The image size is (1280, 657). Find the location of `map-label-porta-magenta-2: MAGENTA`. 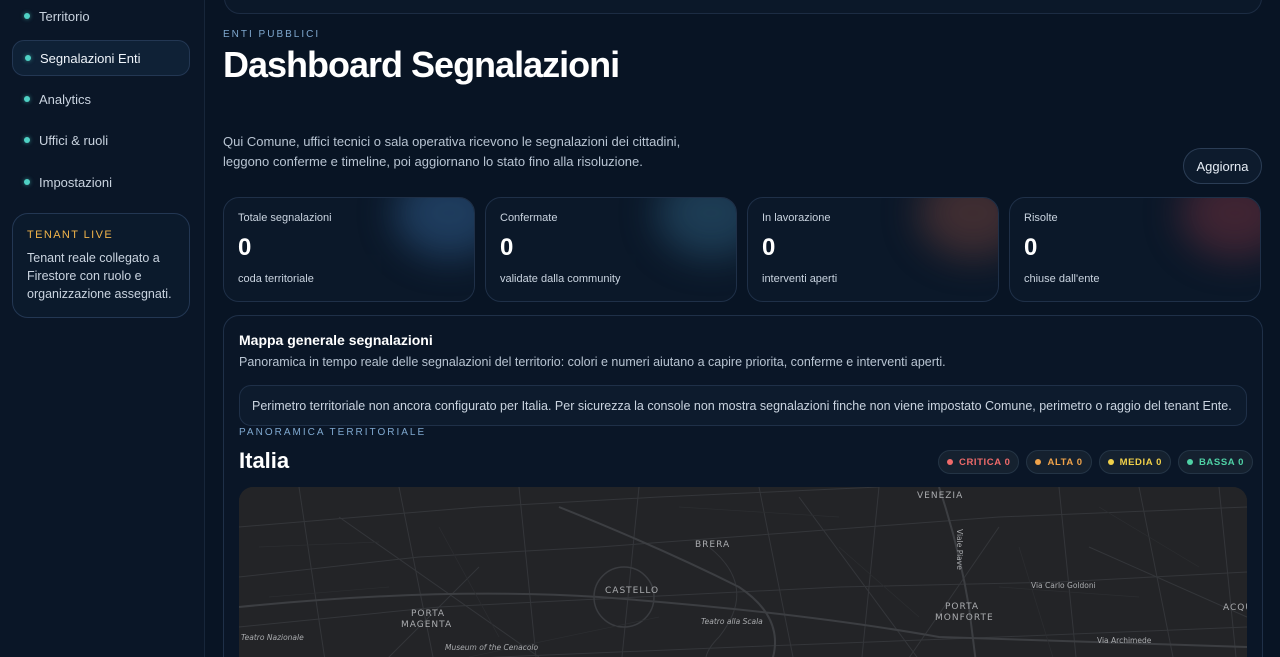

map-label-porta-magenta-2: MAGENTA is located at coordinates (426, 625).